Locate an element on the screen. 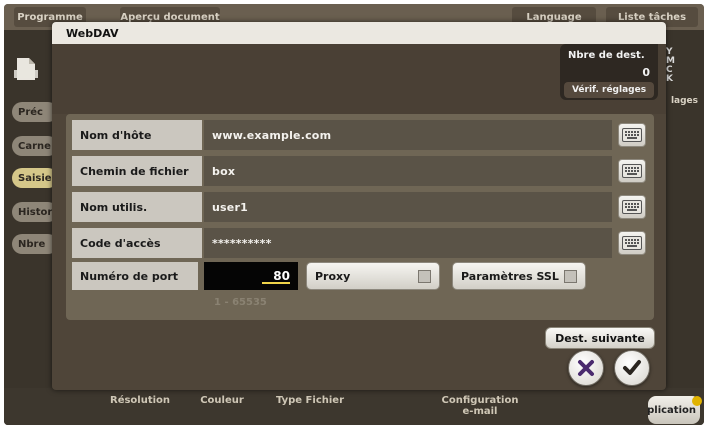  tab-email-config: Configuration e-mail is located at coordinates (480, 406).